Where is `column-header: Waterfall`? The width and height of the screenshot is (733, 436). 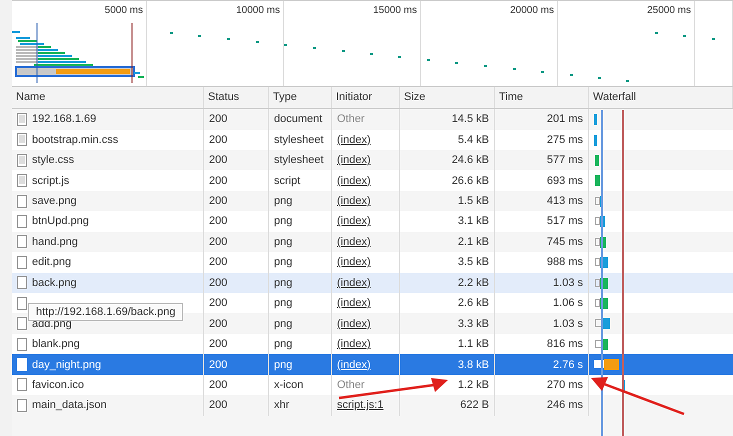
column-header: Waterfall is located at coordinates (661, 97).